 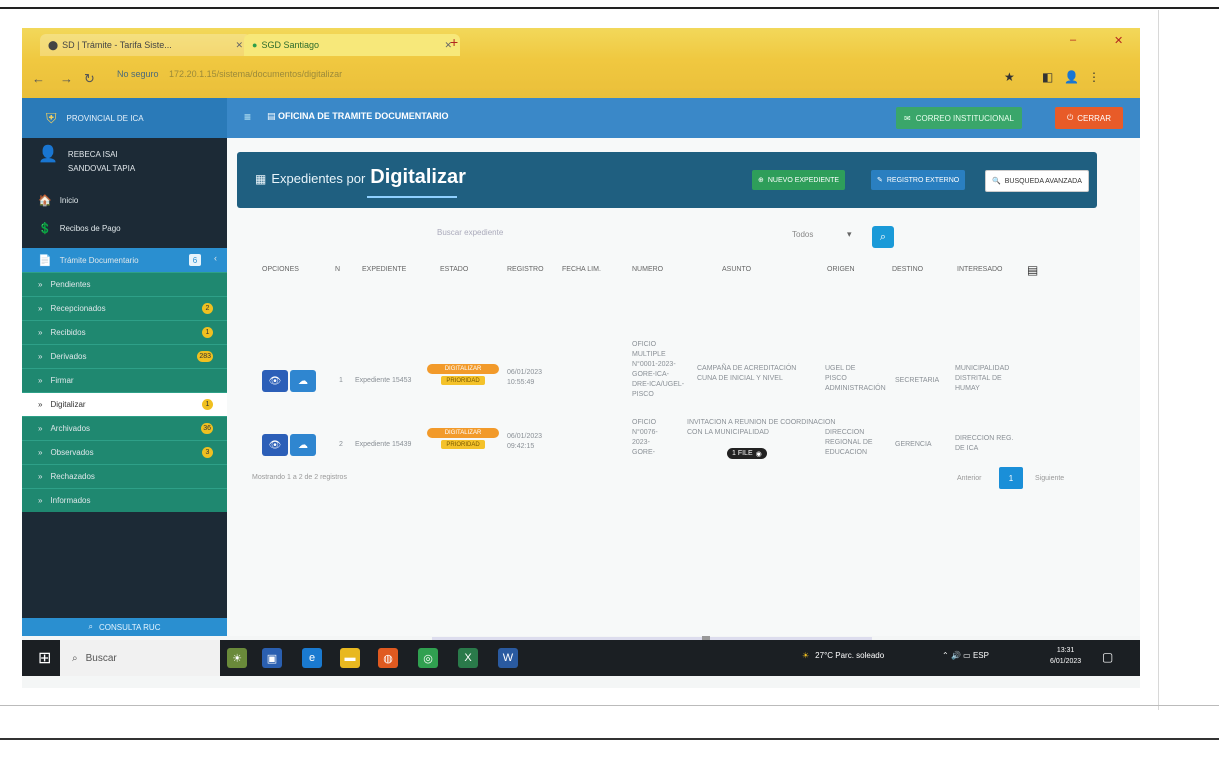 What do you see at coordinates (101, 658) in the screenshot?
I see `taskbar-search-text: Buscar` at bounding box center [101, 658].